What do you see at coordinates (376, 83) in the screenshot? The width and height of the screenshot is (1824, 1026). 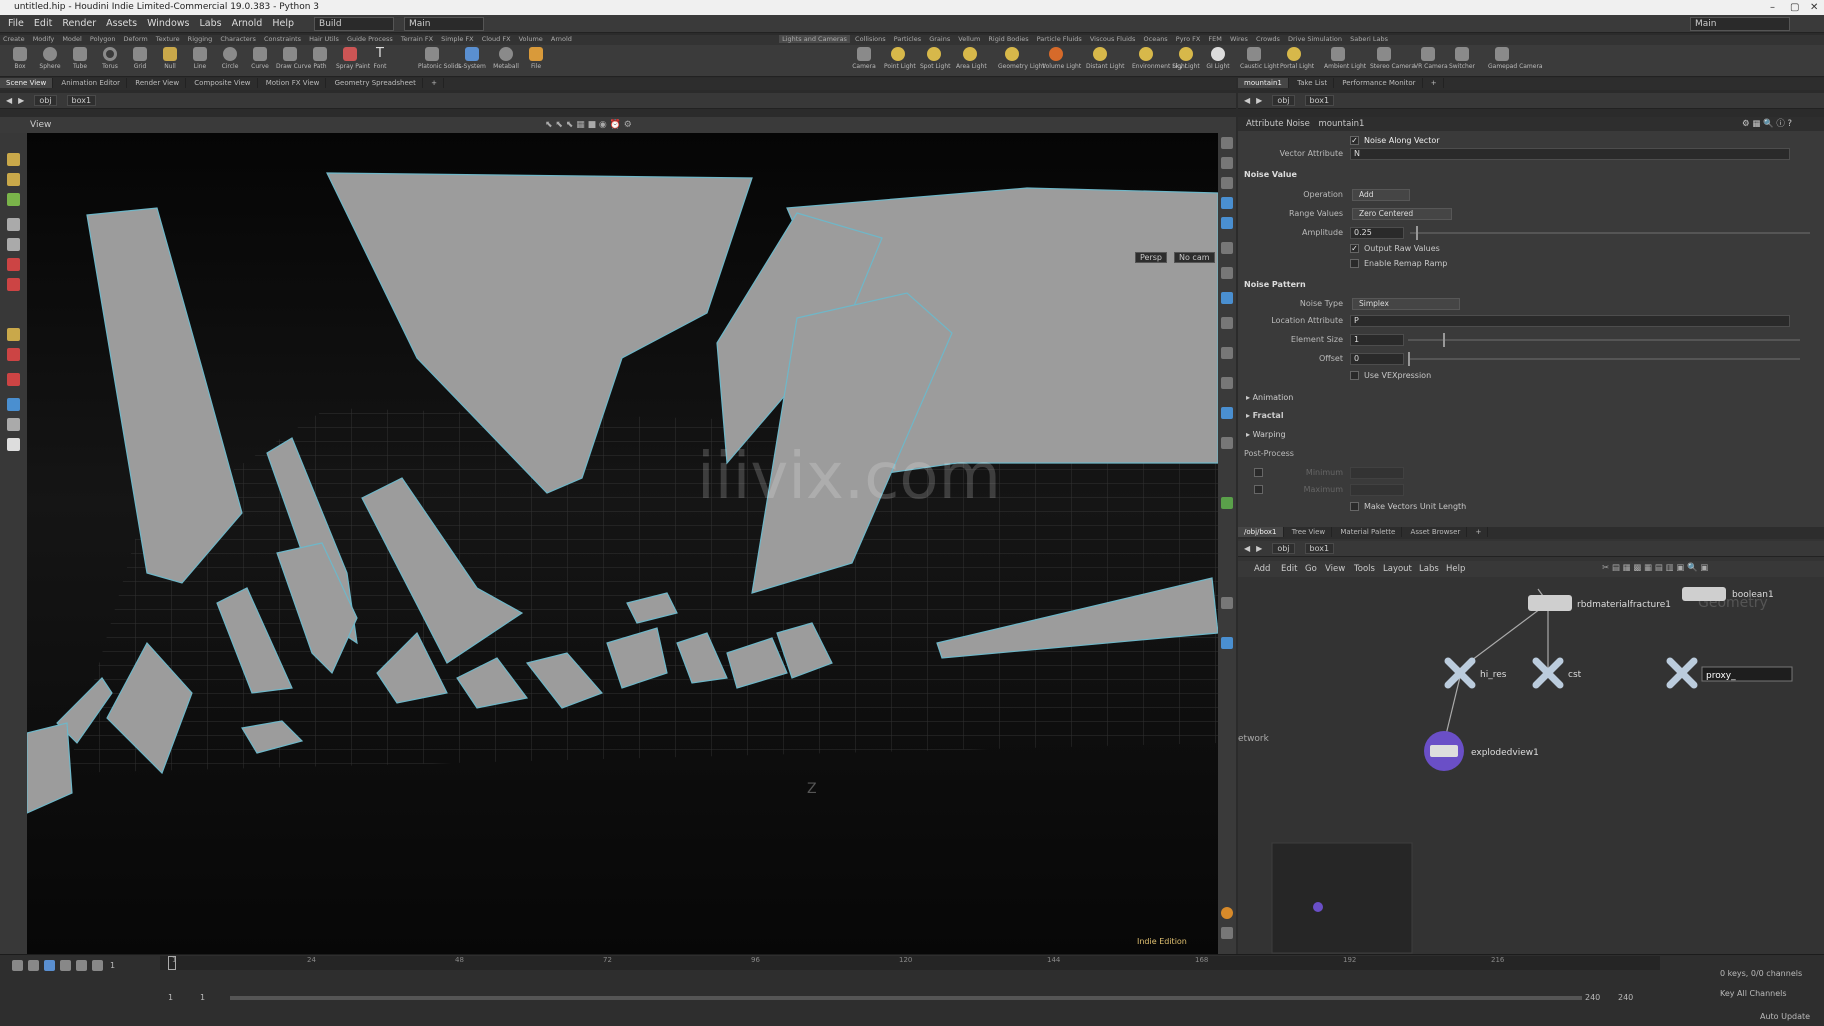 I see `tab-geometry-spreadsheet: Geometry Spreadsheet` at bounding box center [376, 83].